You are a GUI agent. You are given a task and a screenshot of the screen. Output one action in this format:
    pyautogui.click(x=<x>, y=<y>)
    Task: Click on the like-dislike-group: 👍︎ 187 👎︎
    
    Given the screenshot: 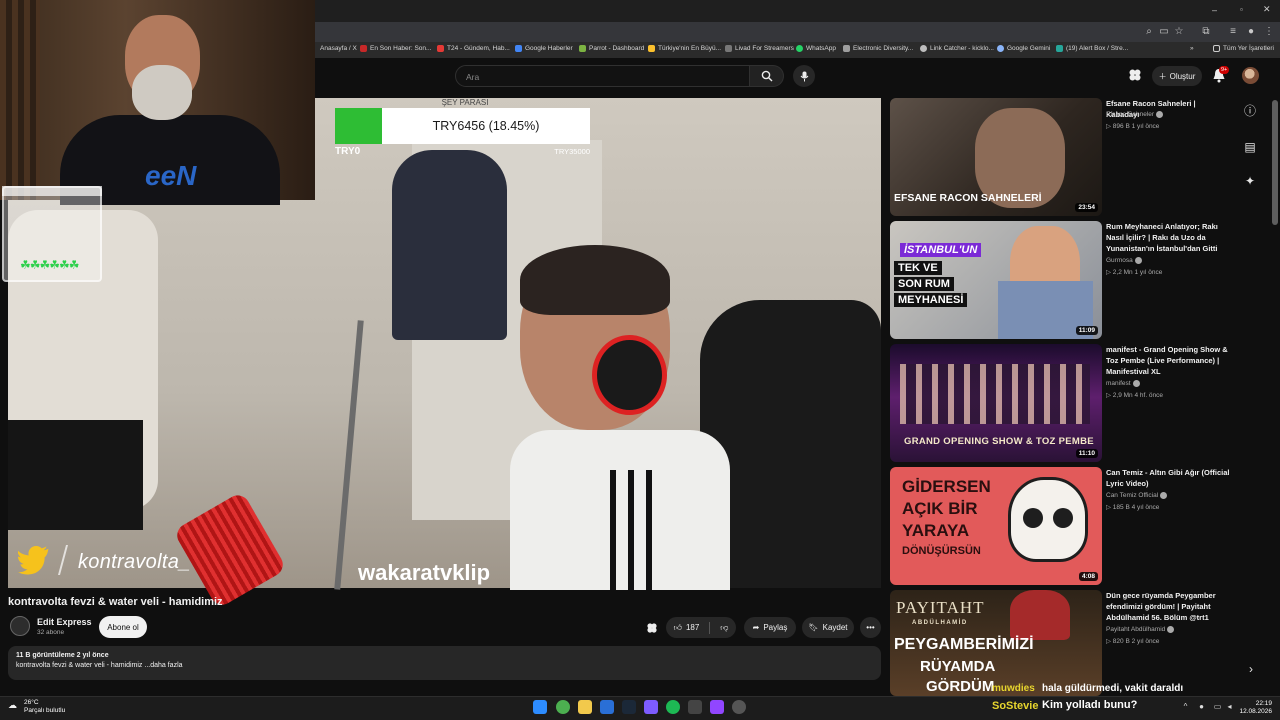 What is the action you would take?
    pyautogui.click(x=701, y=627)
    